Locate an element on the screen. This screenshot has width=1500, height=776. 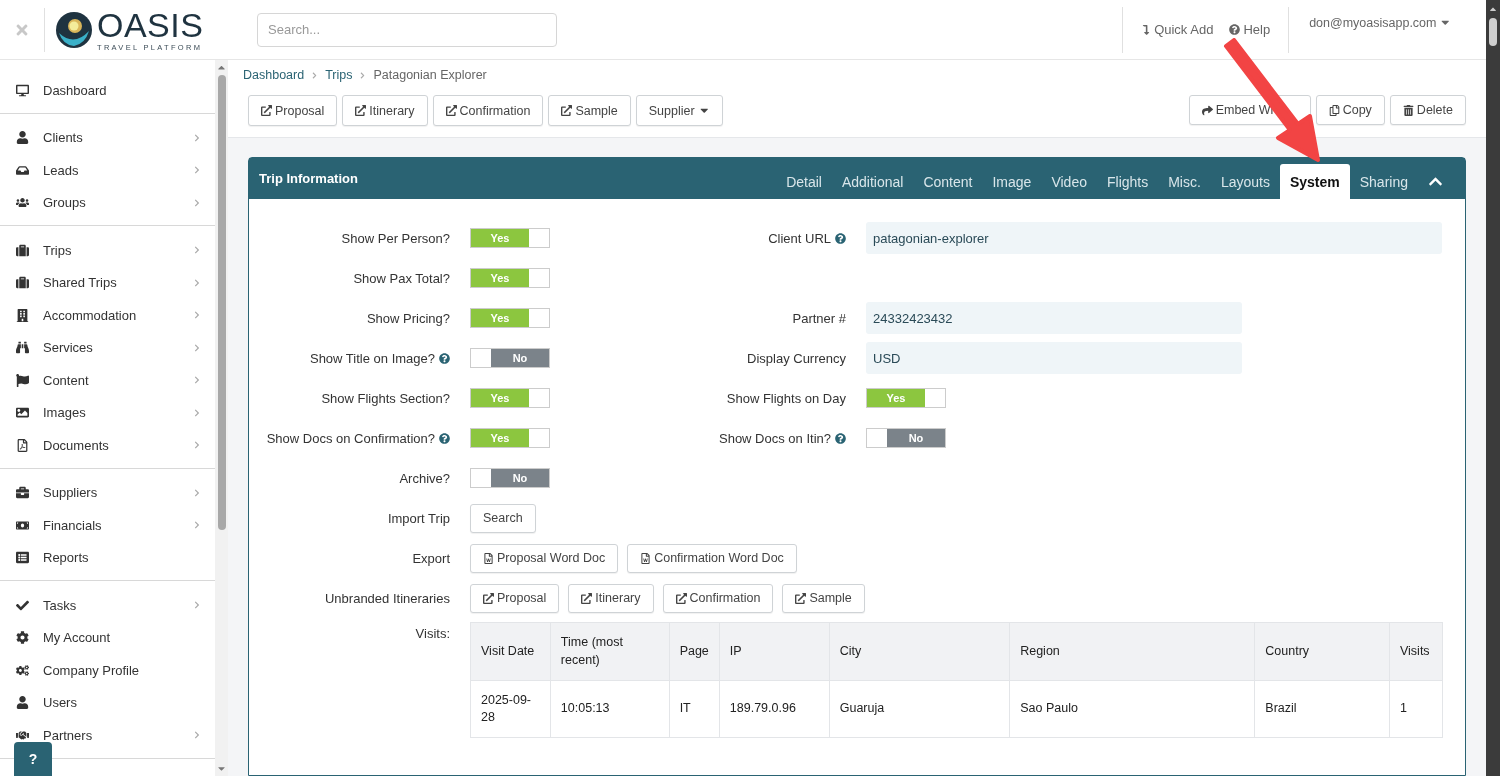
sidebar-item: Suppliers is located at coordinates (107, 492).